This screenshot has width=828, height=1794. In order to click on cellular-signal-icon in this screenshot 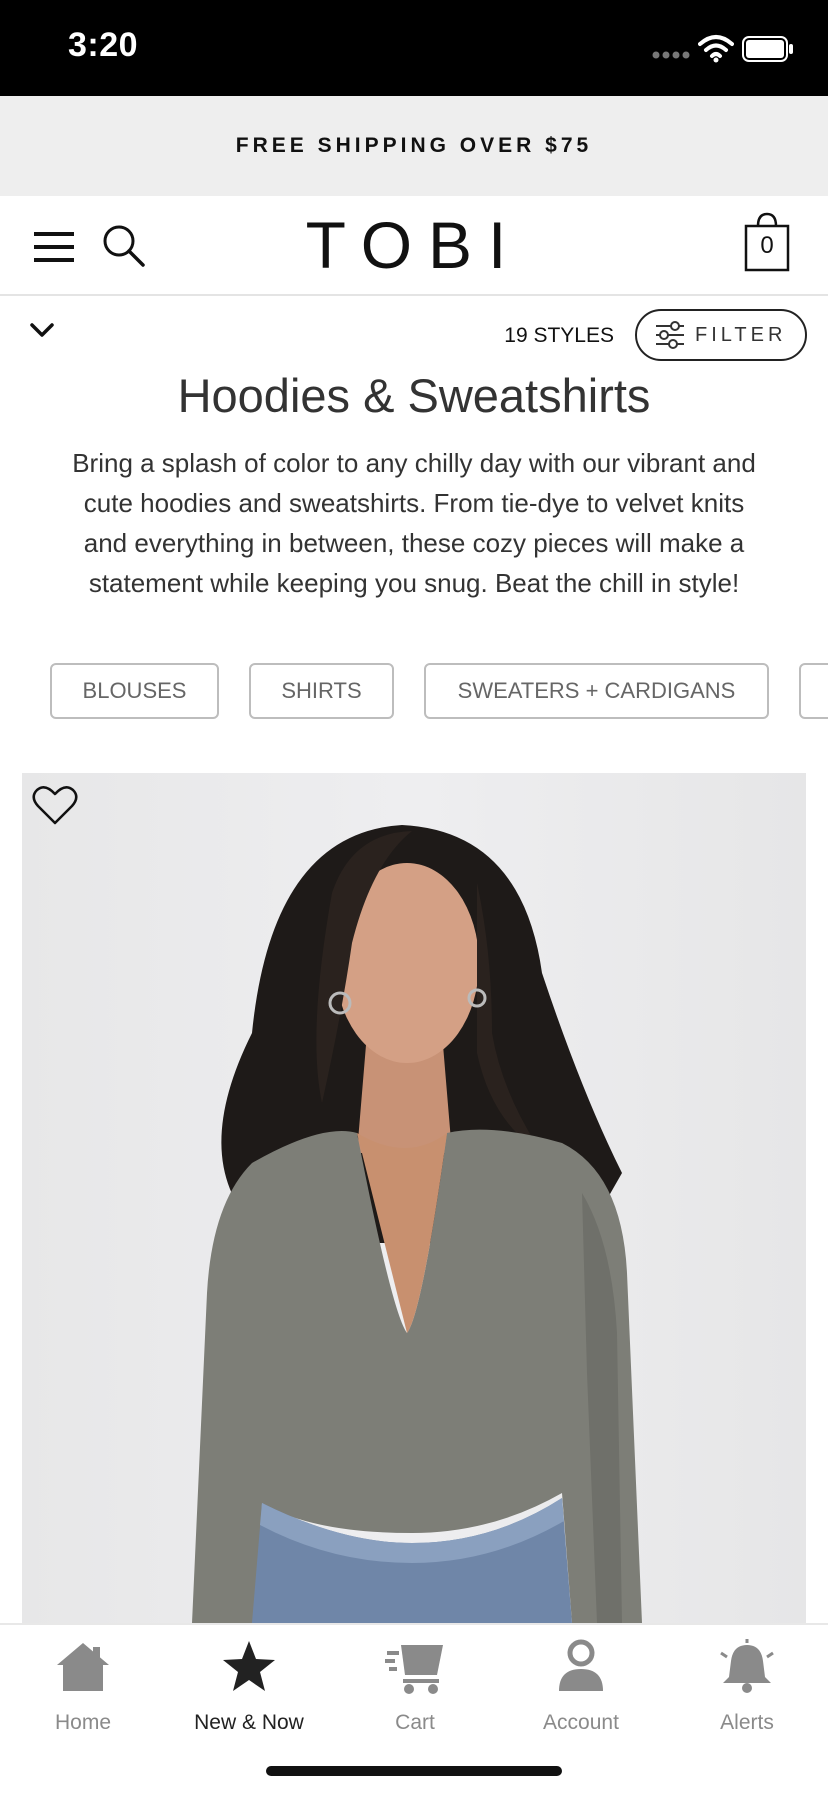, I will do `click(671, 55)`.